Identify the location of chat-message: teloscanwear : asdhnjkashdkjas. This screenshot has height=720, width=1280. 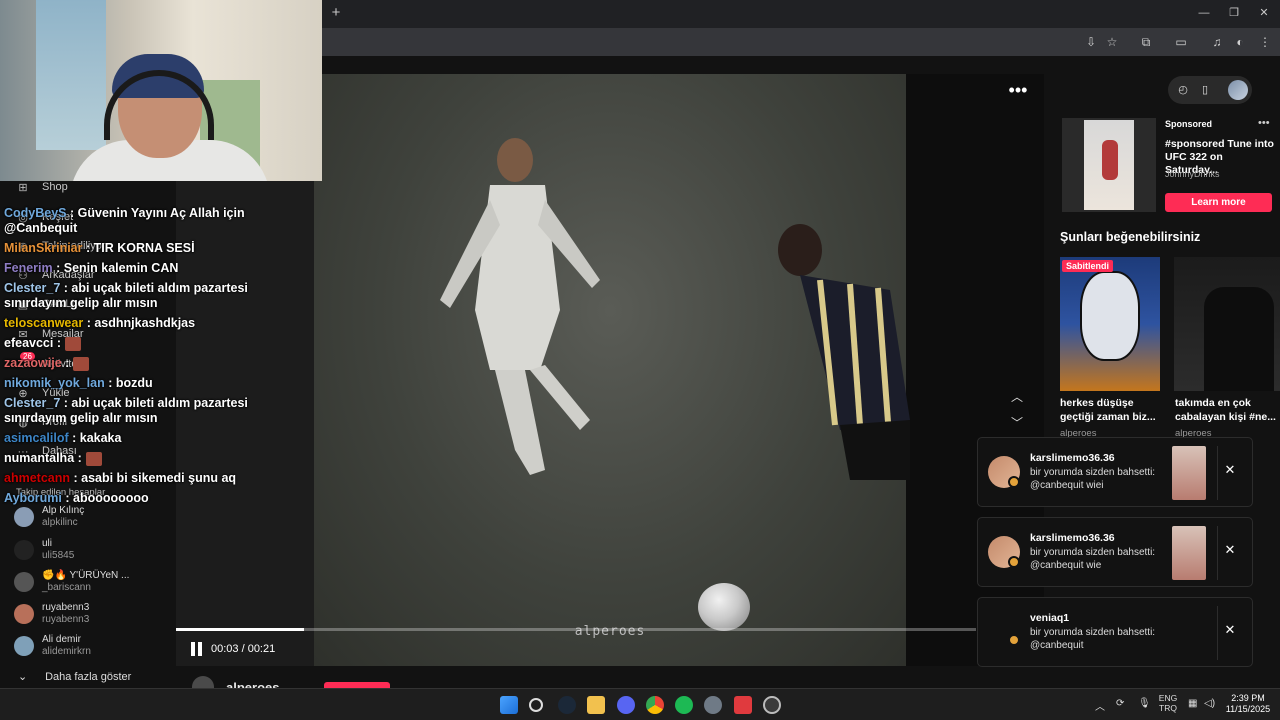
(149, 323).